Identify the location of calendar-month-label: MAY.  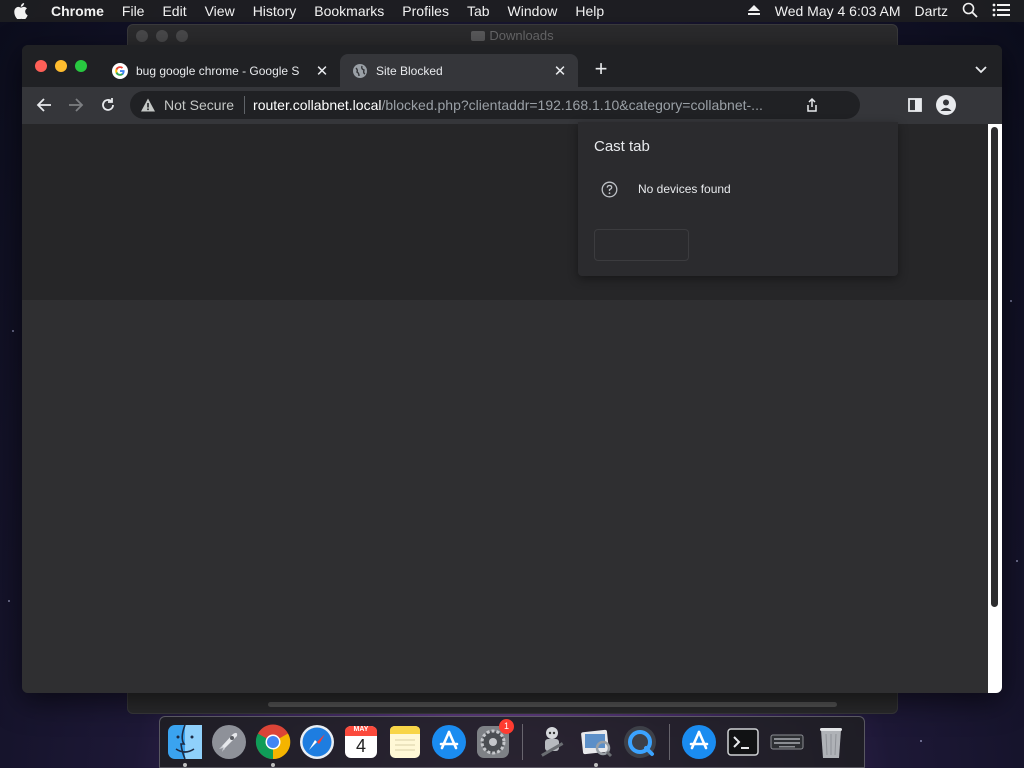
(361, 729).